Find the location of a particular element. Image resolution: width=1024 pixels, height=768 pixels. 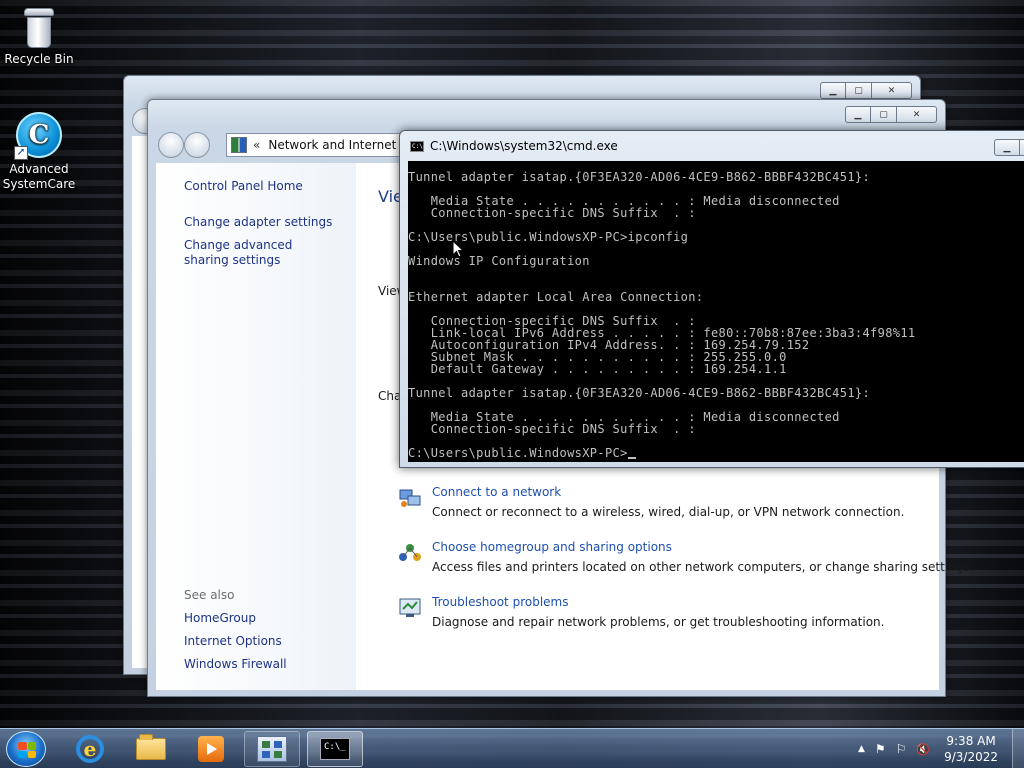

windows-logo-icon is located at coordinates (27, 750).